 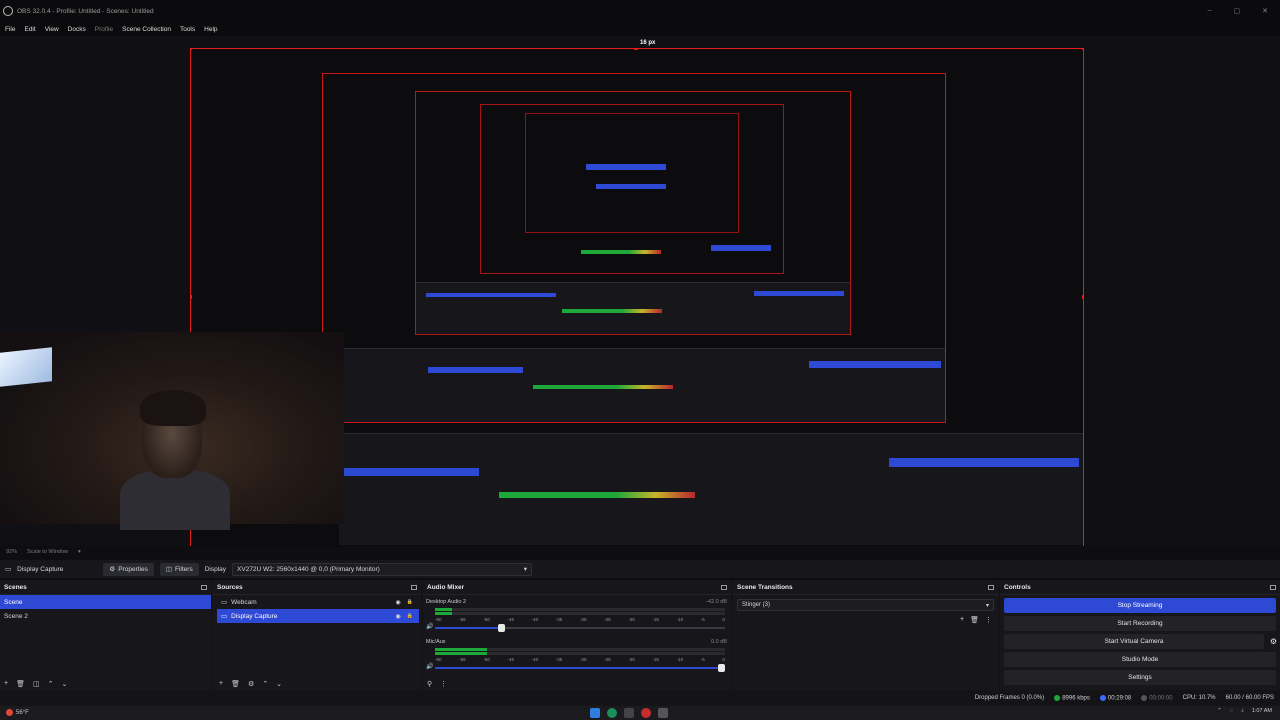 What do you see at coordinates (437, 684) in the screenshot?
I see `mixer-toolbar: ⚲ ⋮` at bounding box center [437, 684].